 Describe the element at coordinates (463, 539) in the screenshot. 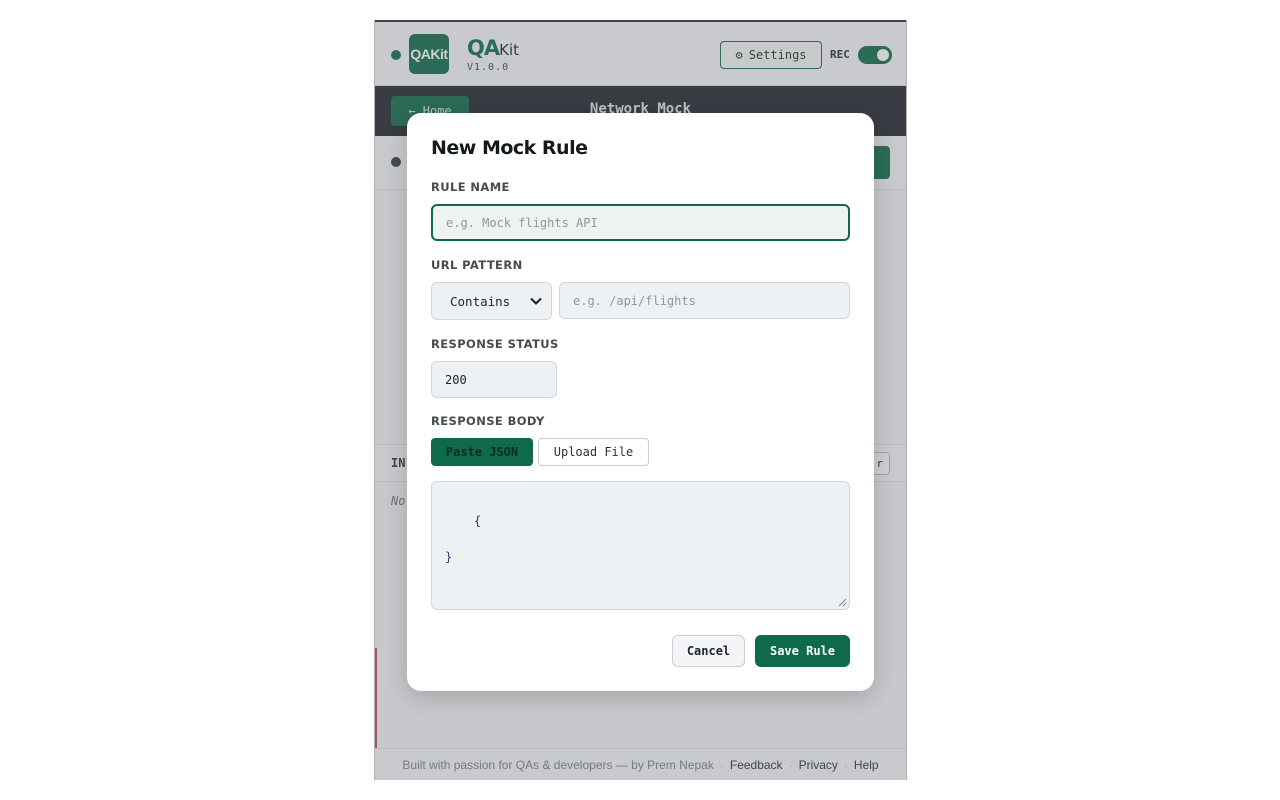

I see `response-body-value: { }` at that location.